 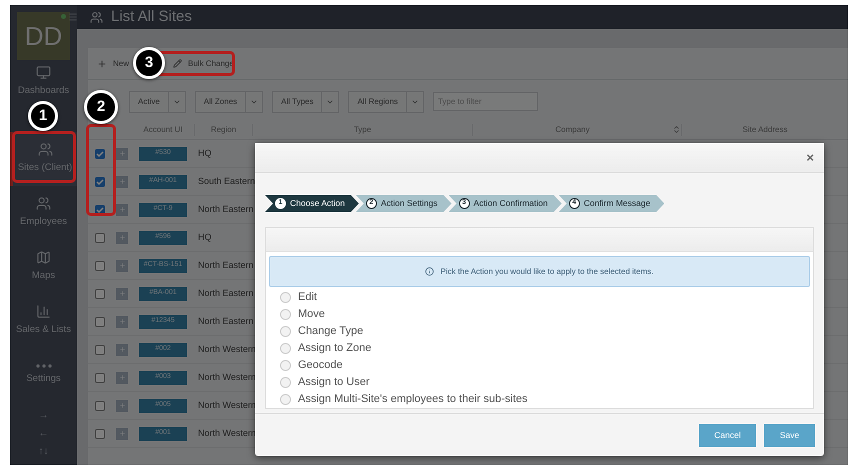 What do you see at coordinates (229, 101) in the screenshot?
I see `filter-dropdown: All Zones` at bounding box center [229, 101].